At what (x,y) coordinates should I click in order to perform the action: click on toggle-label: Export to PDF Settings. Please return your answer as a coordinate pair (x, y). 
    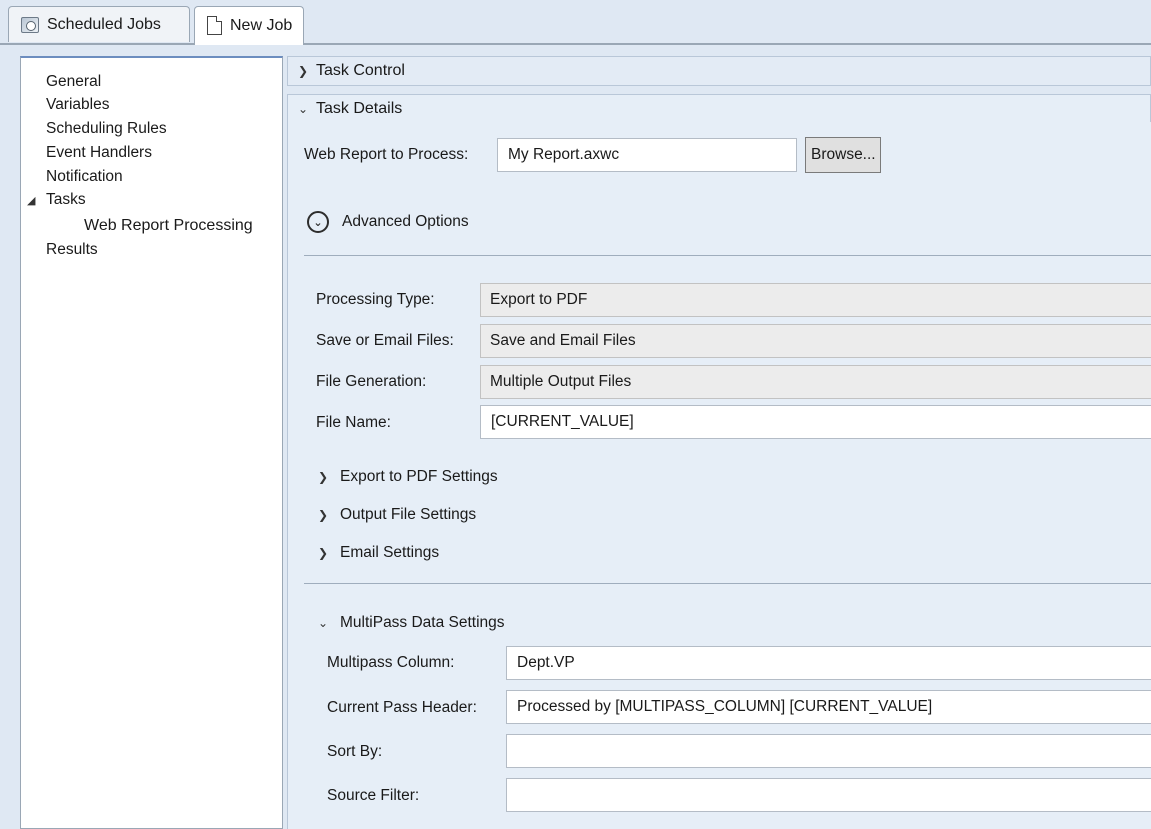
    Looking at the image, I should click on (419, 476).